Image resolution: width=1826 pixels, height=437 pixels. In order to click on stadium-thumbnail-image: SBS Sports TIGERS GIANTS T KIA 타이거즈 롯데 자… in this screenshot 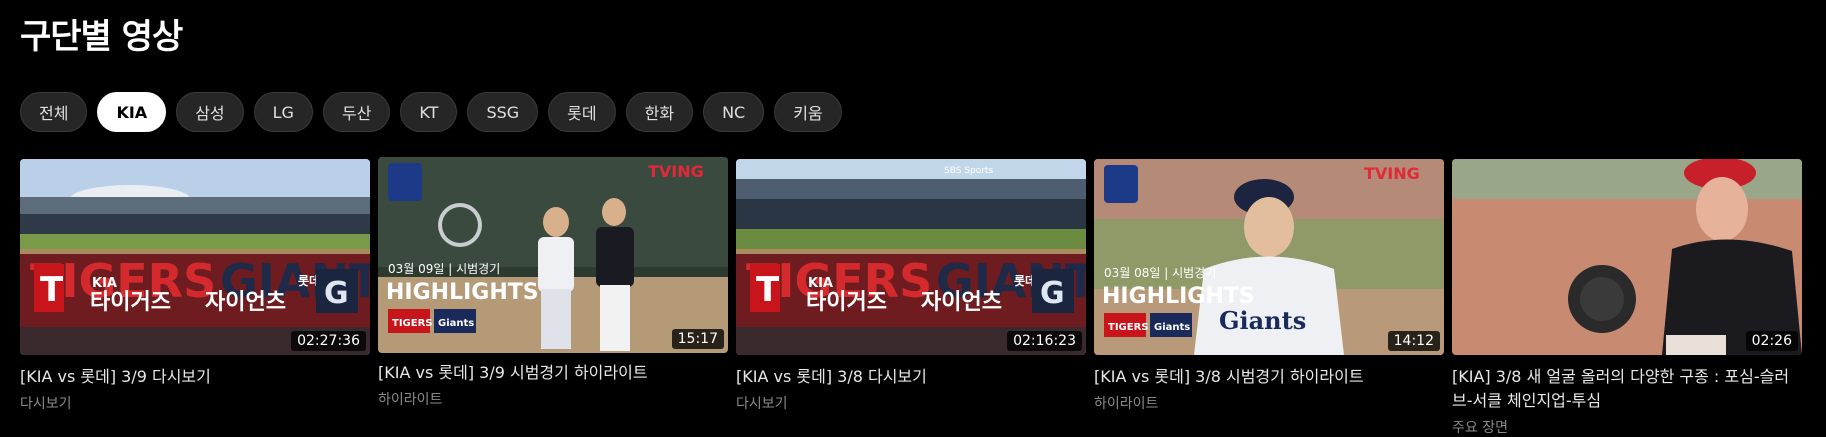, I will do `click(911, 257)`.